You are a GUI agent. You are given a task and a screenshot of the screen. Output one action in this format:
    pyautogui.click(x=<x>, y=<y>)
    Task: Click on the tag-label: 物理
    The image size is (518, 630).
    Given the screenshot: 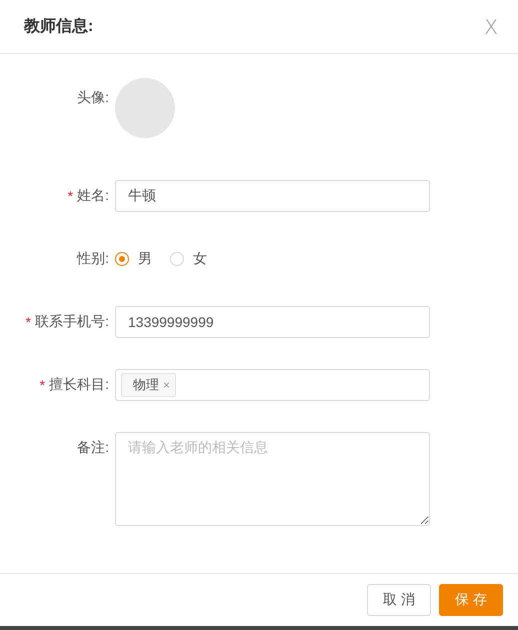 What is the action you would take?
    pyautogui.click(x=146, y=385)
    